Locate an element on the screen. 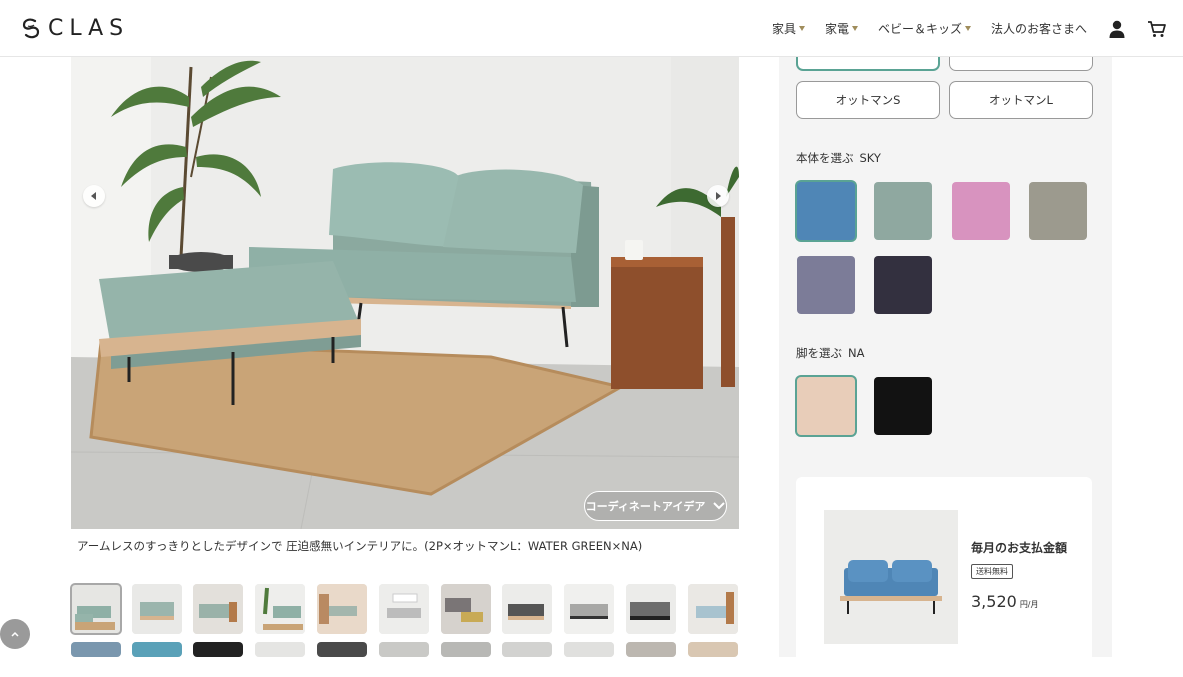  cart-icon is located at coordinates (1157, 29).